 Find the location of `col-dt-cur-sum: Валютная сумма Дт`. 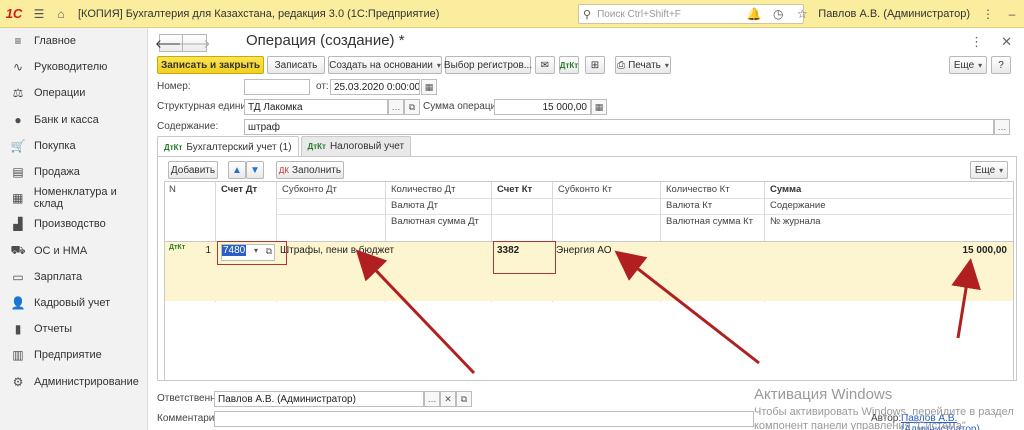

col-dt-cur-sum: Валютная сумма Дт is located at coordinates (435, 221).